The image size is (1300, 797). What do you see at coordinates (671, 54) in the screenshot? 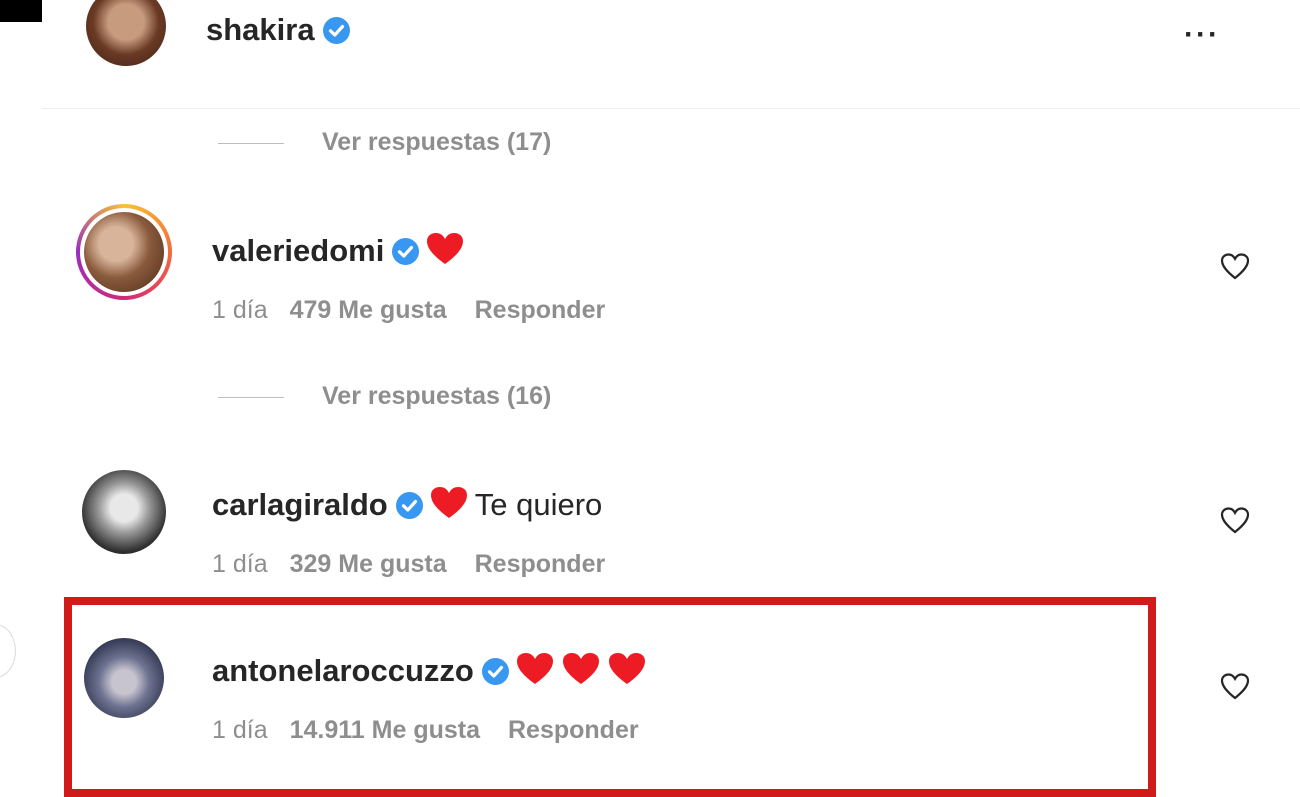
I see `post-header: shakira ···` at bounding box center [671, 54].